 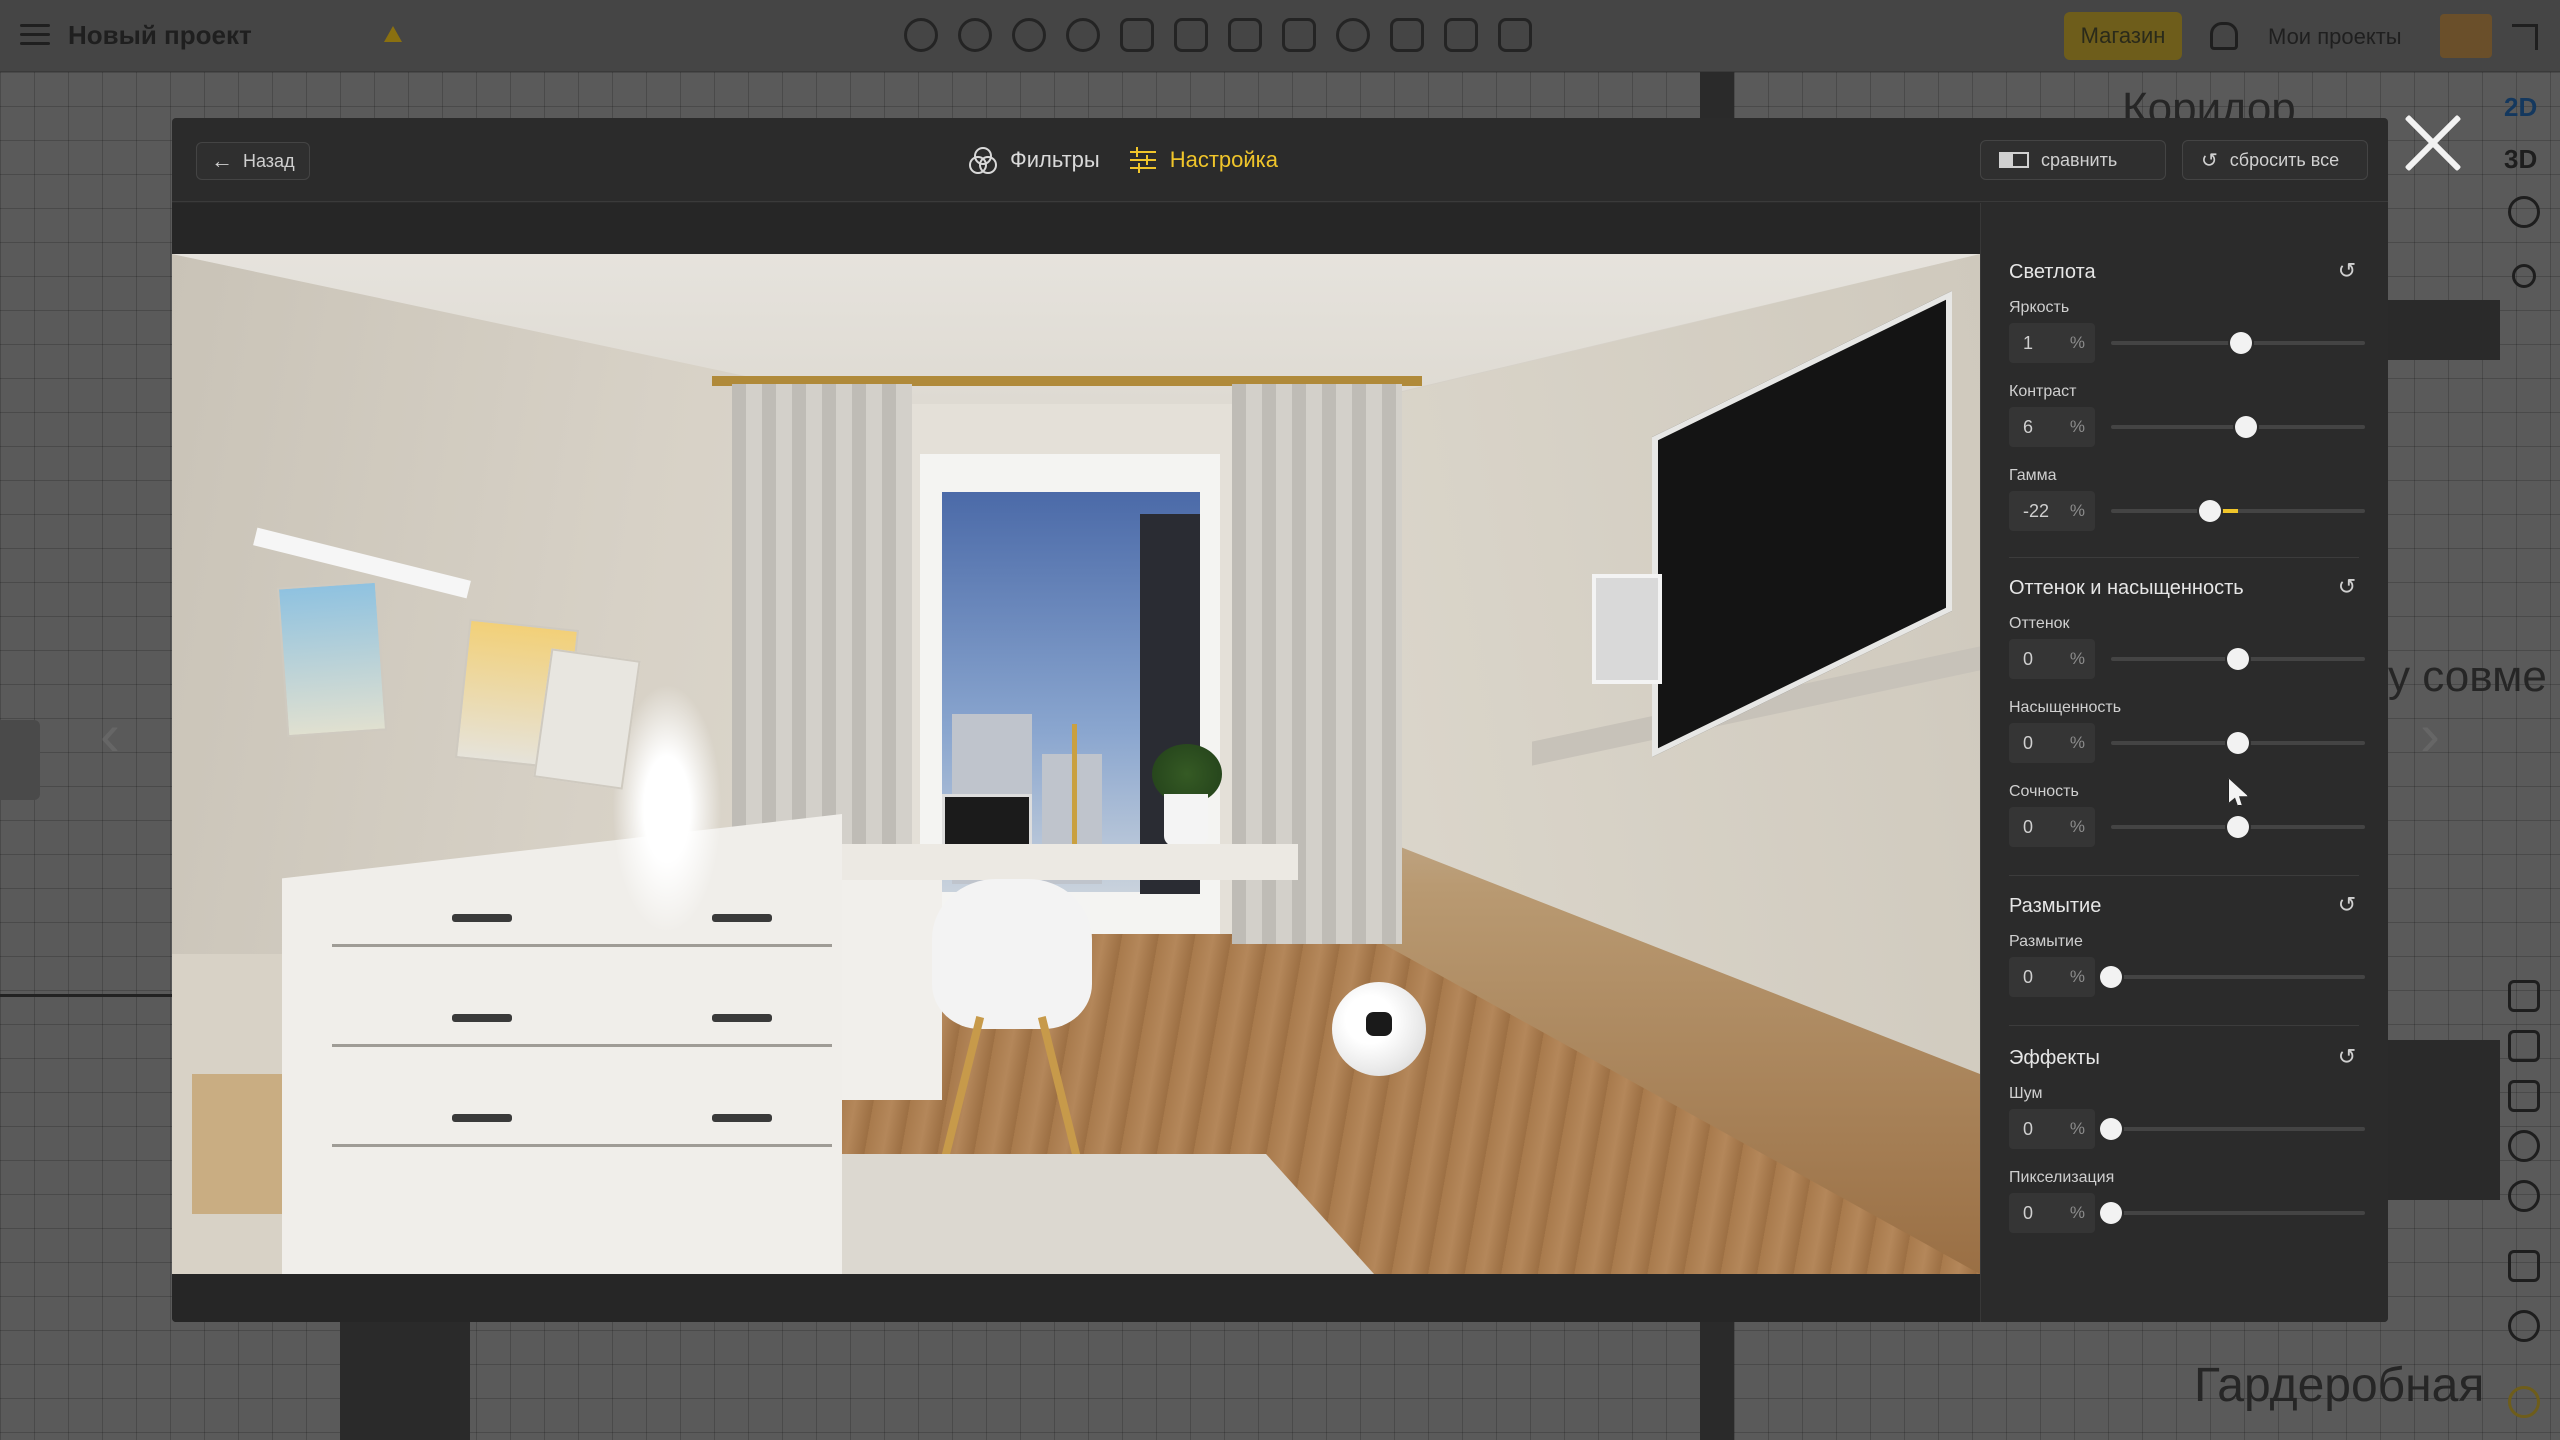 What do you see at coordinates (1379, 1029) in the screenshot?
I see `render-soccer-ball` at bounding box center [1379, 1029].